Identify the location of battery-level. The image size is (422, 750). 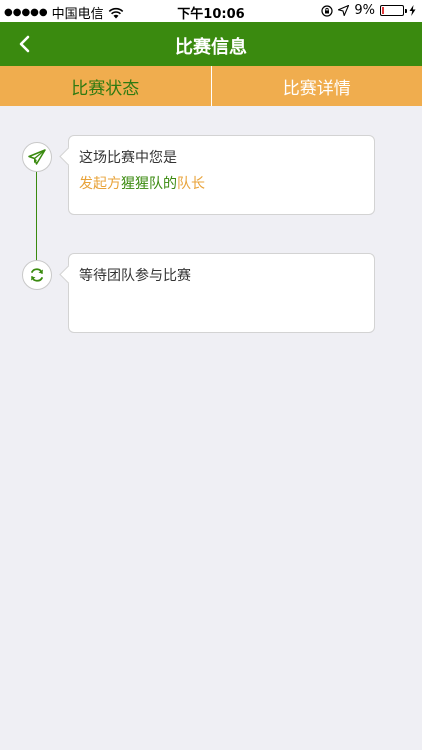
(383, 10).